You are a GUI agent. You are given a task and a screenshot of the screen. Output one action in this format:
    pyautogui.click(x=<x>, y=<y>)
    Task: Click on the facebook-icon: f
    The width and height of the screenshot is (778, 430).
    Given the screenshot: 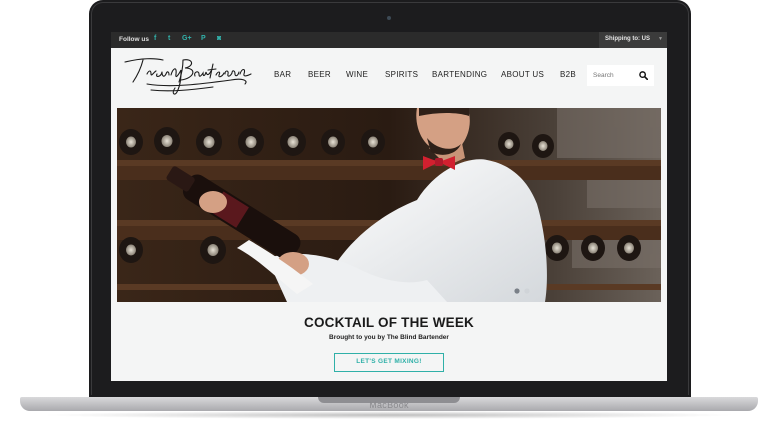 What is the action you would take?
    pyautogui.click(x=155, y=38)
    